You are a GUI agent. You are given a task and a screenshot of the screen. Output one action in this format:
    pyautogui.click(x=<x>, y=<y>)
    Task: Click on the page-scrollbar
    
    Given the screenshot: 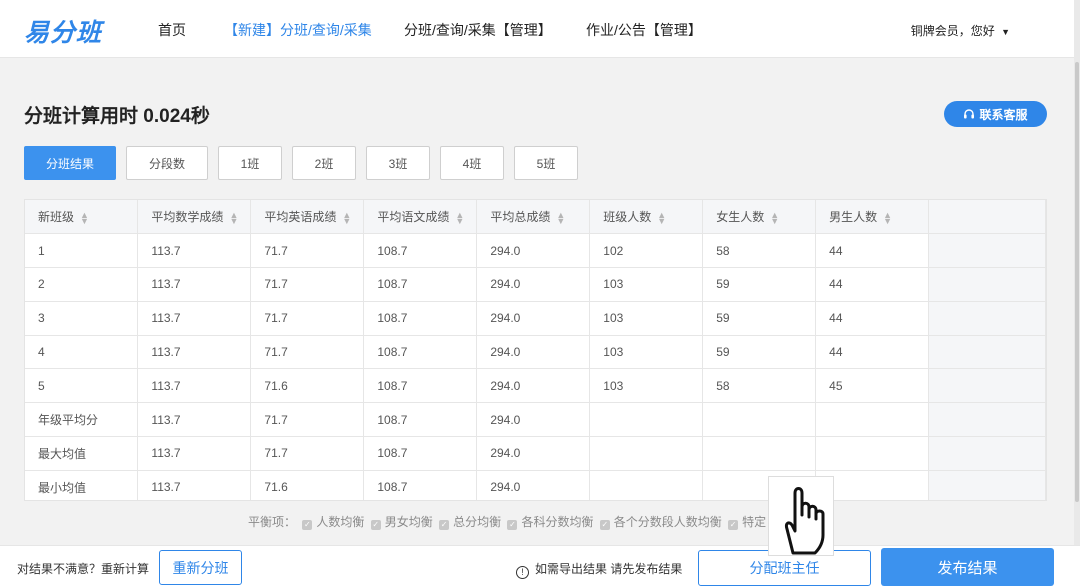 What is the action you would take?
    pyautogui.click(x=1077, y=294)
    